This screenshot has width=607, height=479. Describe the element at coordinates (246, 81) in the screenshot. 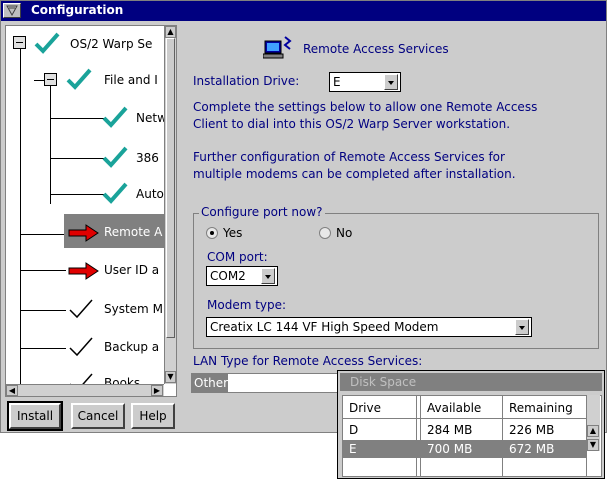

I see `installation-drive-label: Installation Drive:` at that location.